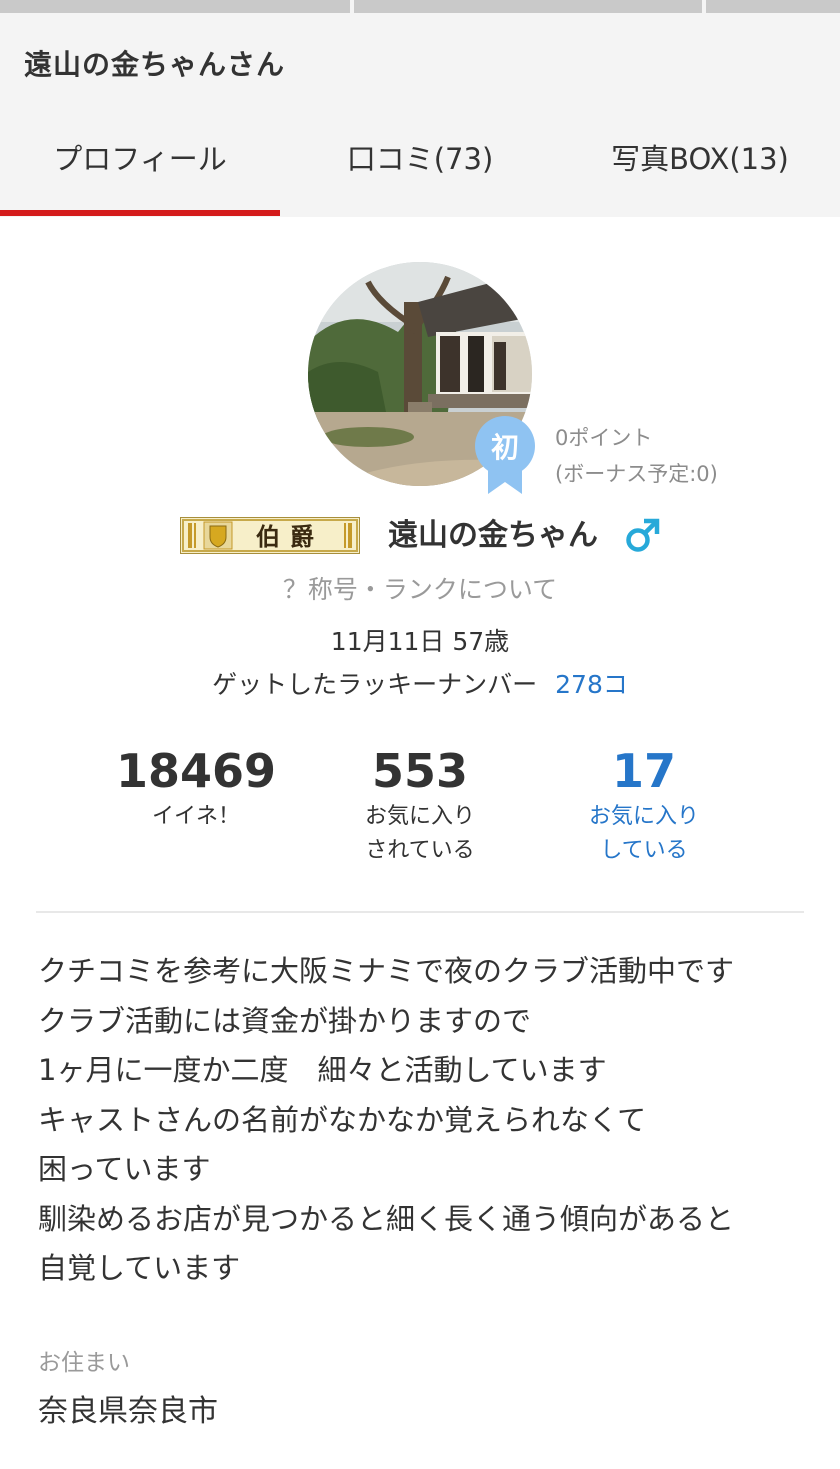  Describe the element at coordinates (644, 851) in the screenshot. I see `stat-favoriting-label-2: している` at that location.